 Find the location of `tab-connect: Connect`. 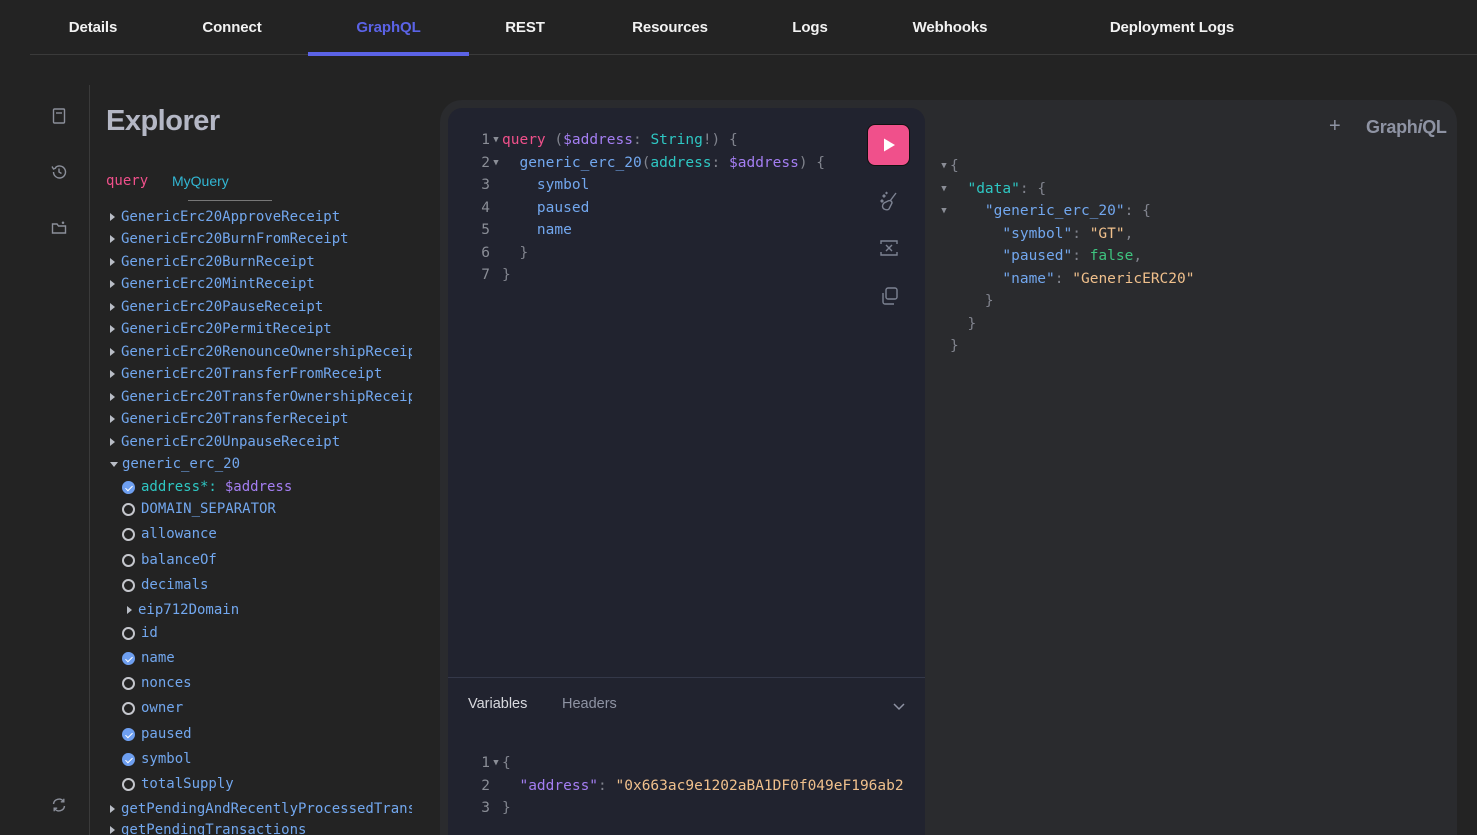

tab-connect: Connect is located at coordinates (232, 27).